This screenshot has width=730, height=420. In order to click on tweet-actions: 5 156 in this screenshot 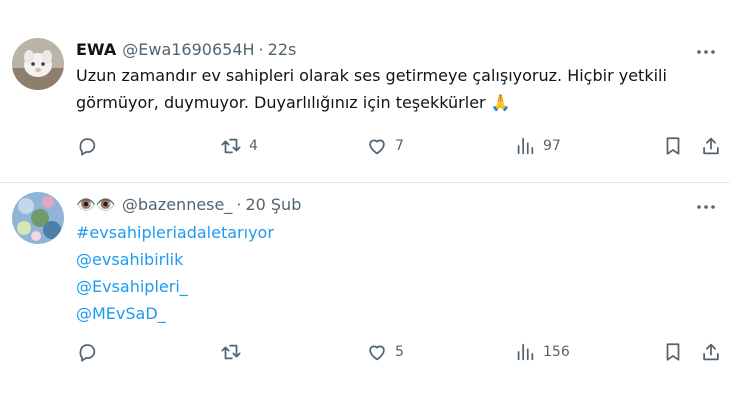, I will do `click(400, 353)`.